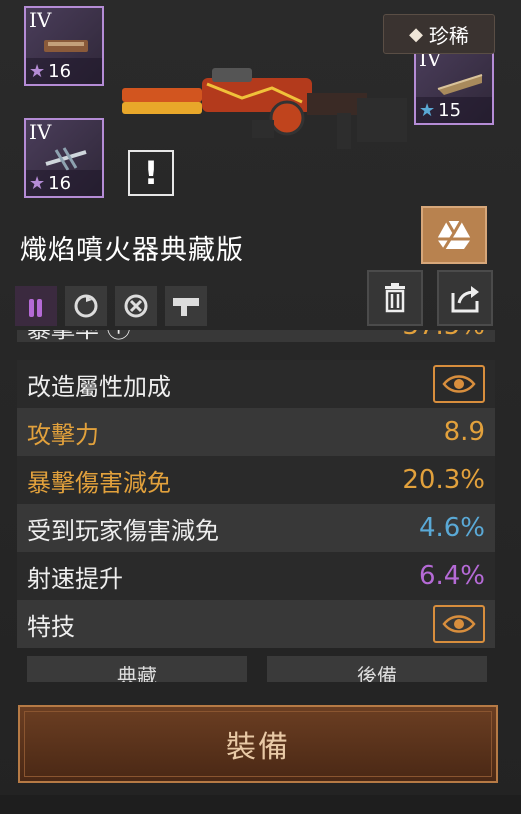 This screenshot has height=814, width=521. I want to click on equip-label: 裝備, so click(258, 747).